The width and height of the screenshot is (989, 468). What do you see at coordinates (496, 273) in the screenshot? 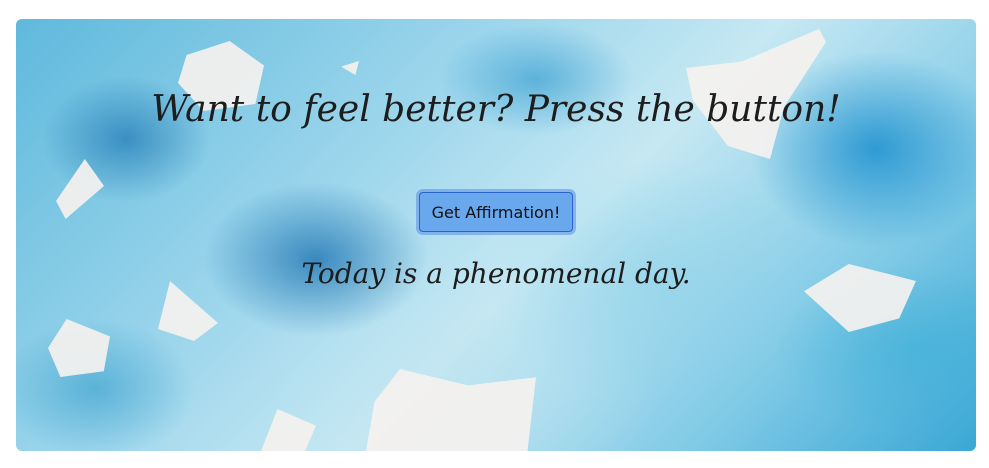
I see `affirmation-text: Today is a phenomenal day.` at bounding box center [496, 273].